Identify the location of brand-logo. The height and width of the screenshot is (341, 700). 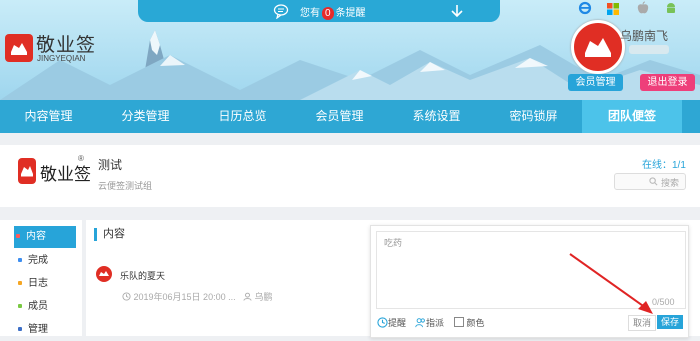
(19, 48).